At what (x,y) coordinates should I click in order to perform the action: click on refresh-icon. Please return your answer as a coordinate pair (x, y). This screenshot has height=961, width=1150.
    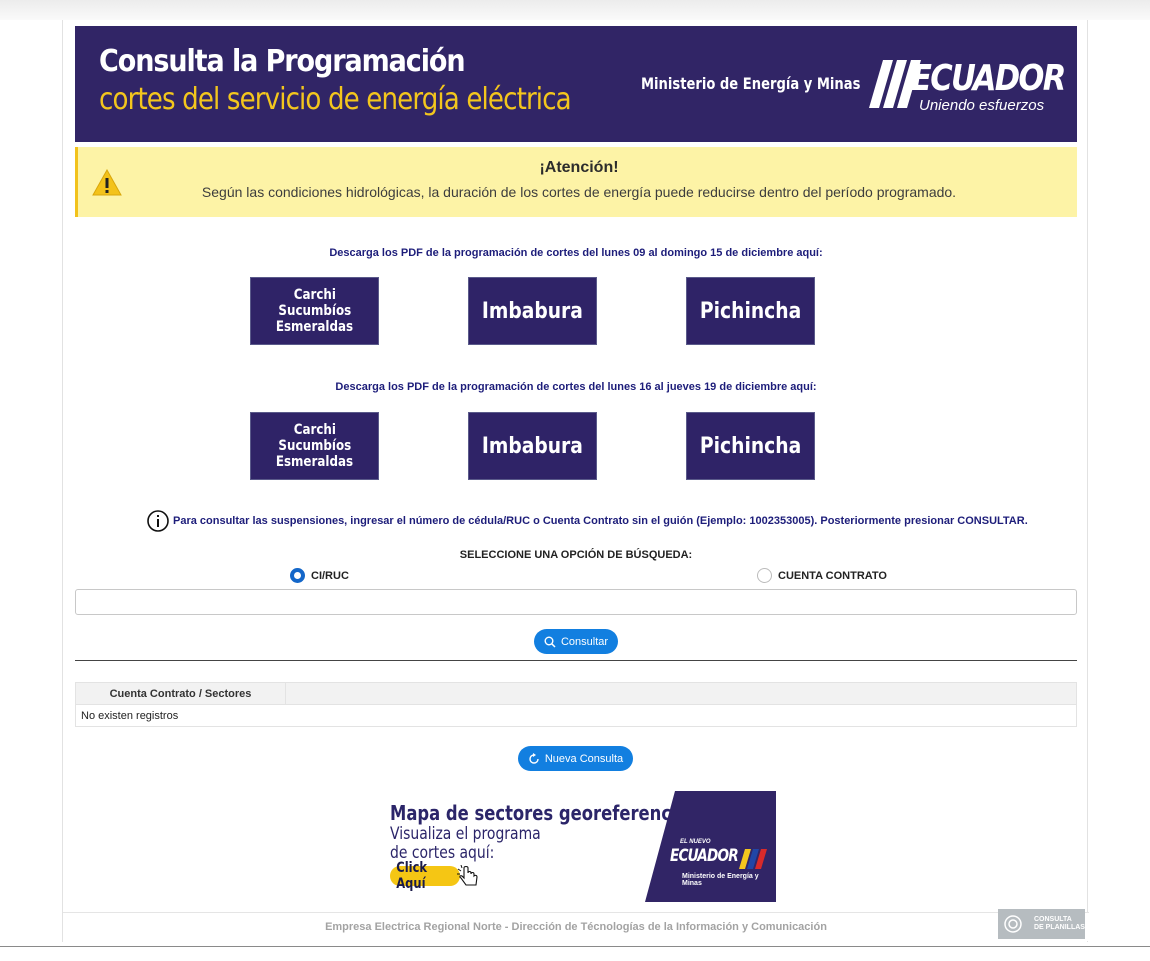
    Looking at the image, I should click on (534, 758).